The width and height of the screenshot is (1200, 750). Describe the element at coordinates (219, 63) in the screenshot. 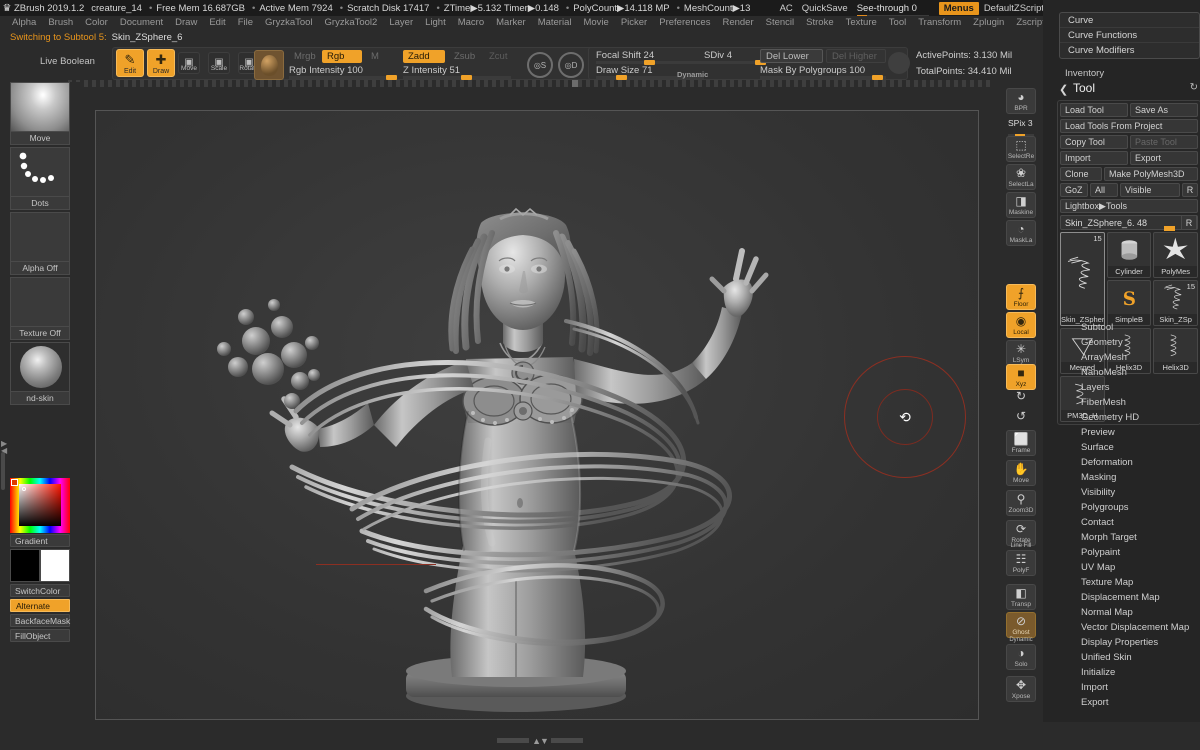

I see `scale-button: ▣ Scale` at that location.